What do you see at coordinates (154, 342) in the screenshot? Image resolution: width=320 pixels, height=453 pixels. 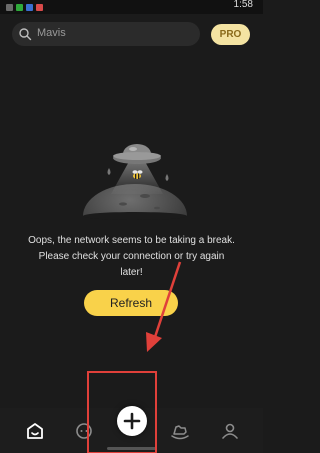 I see `annotation-arrowhead` at bounding box center [154, 342].